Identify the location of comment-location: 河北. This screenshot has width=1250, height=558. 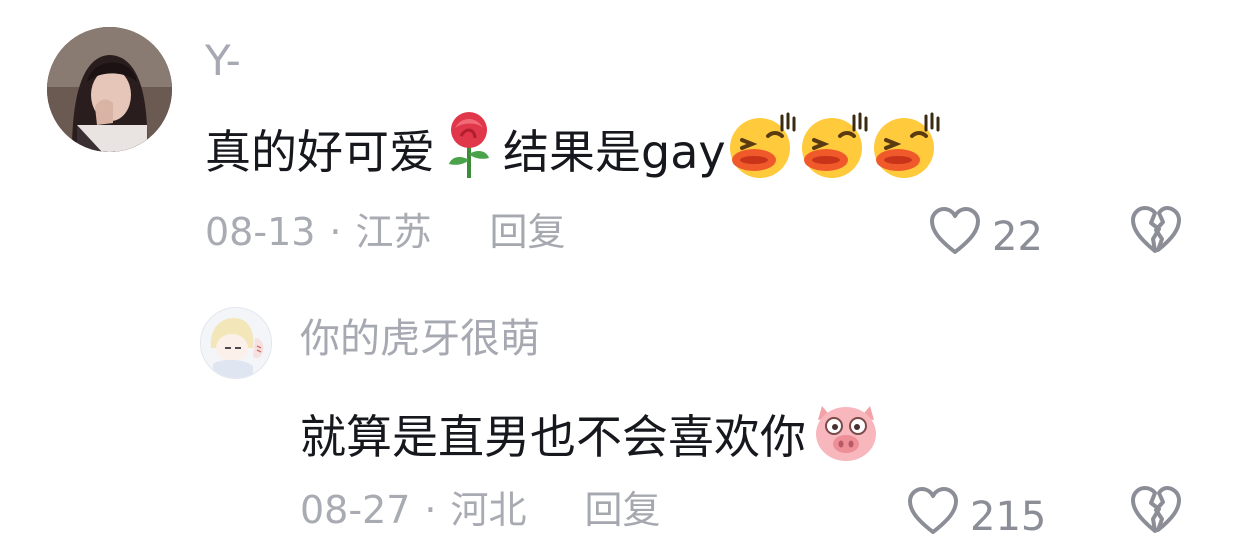
(488, 510).